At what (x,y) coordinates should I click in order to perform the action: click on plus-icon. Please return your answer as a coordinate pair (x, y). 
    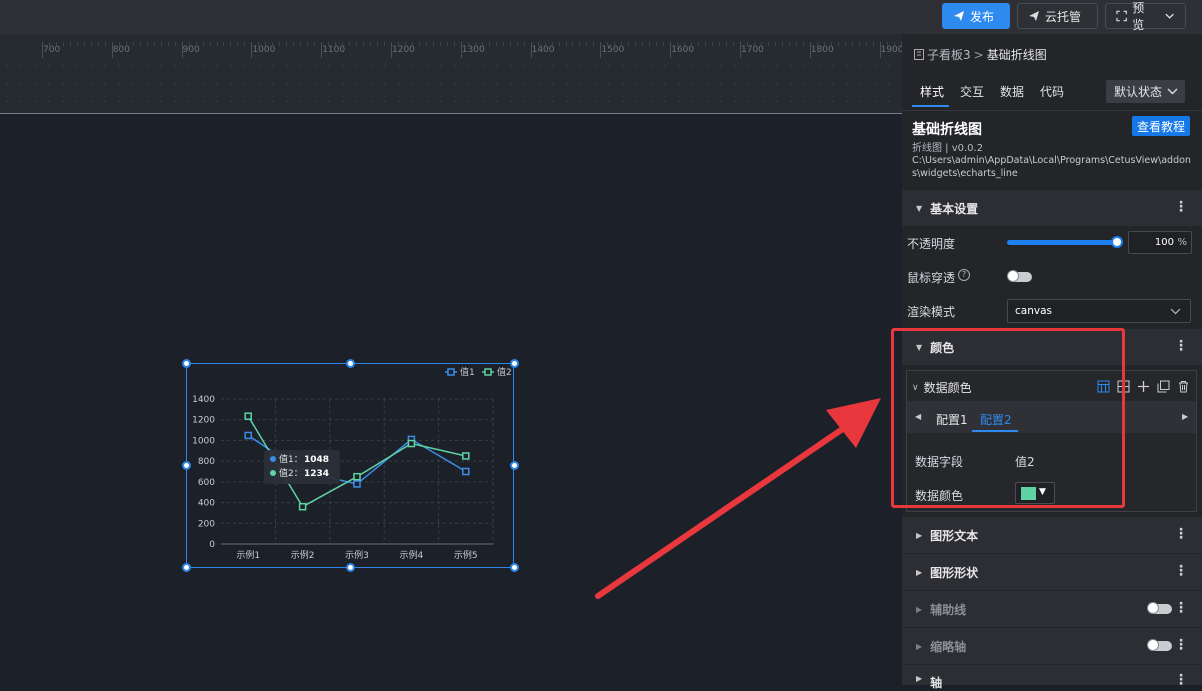
    Looking at the image, I should click on (1143, 386).